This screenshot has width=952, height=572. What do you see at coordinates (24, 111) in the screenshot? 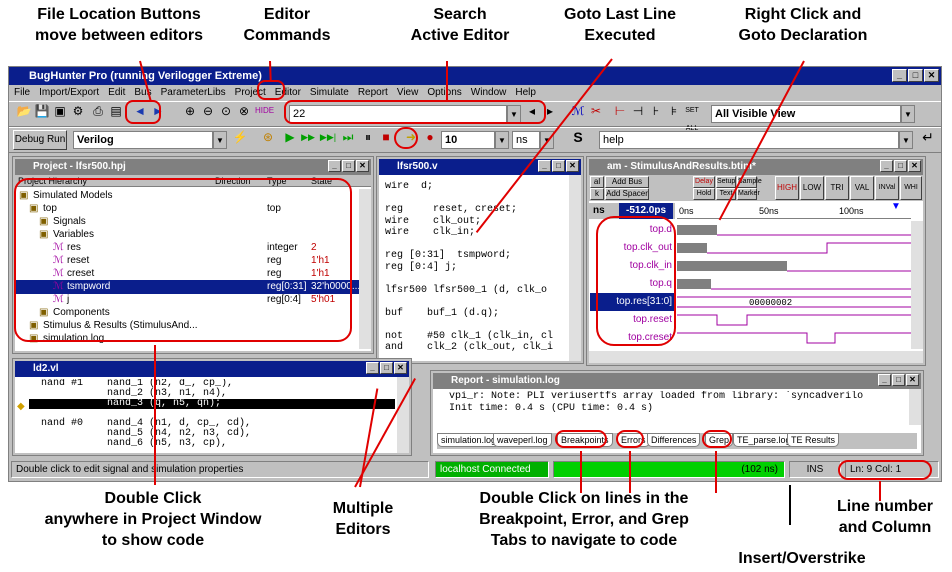
I see `open-icon: 📂` at bounding box center [24, 111].